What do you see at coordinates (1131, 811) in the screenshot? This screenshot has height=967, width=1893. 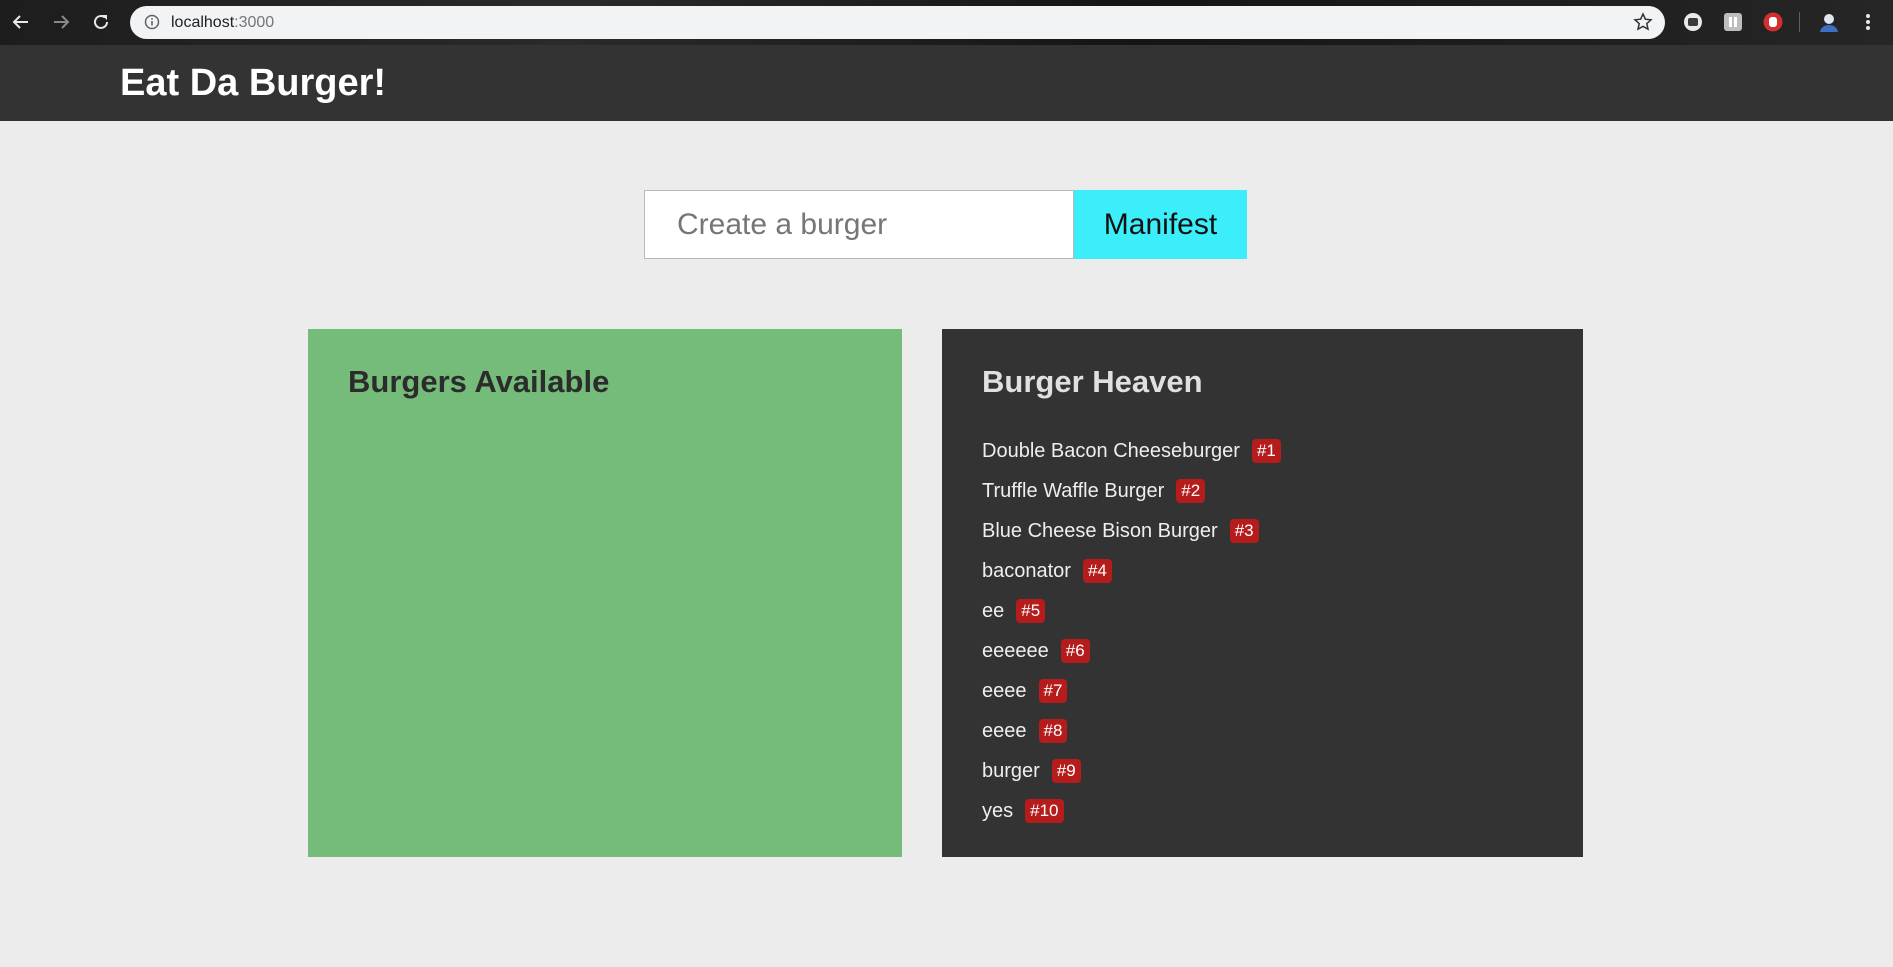 I see `list-item: yes #10` at bounding box center [1131, 811].